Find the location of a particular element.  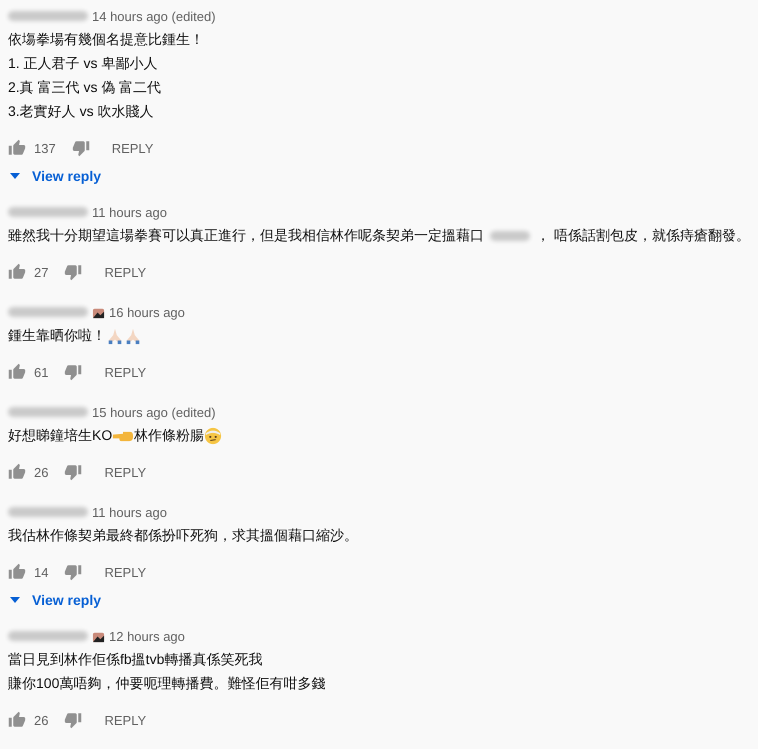

comment-text: 3.老實好人 vs 吹水賤人 is located at coordinates (81, 112).